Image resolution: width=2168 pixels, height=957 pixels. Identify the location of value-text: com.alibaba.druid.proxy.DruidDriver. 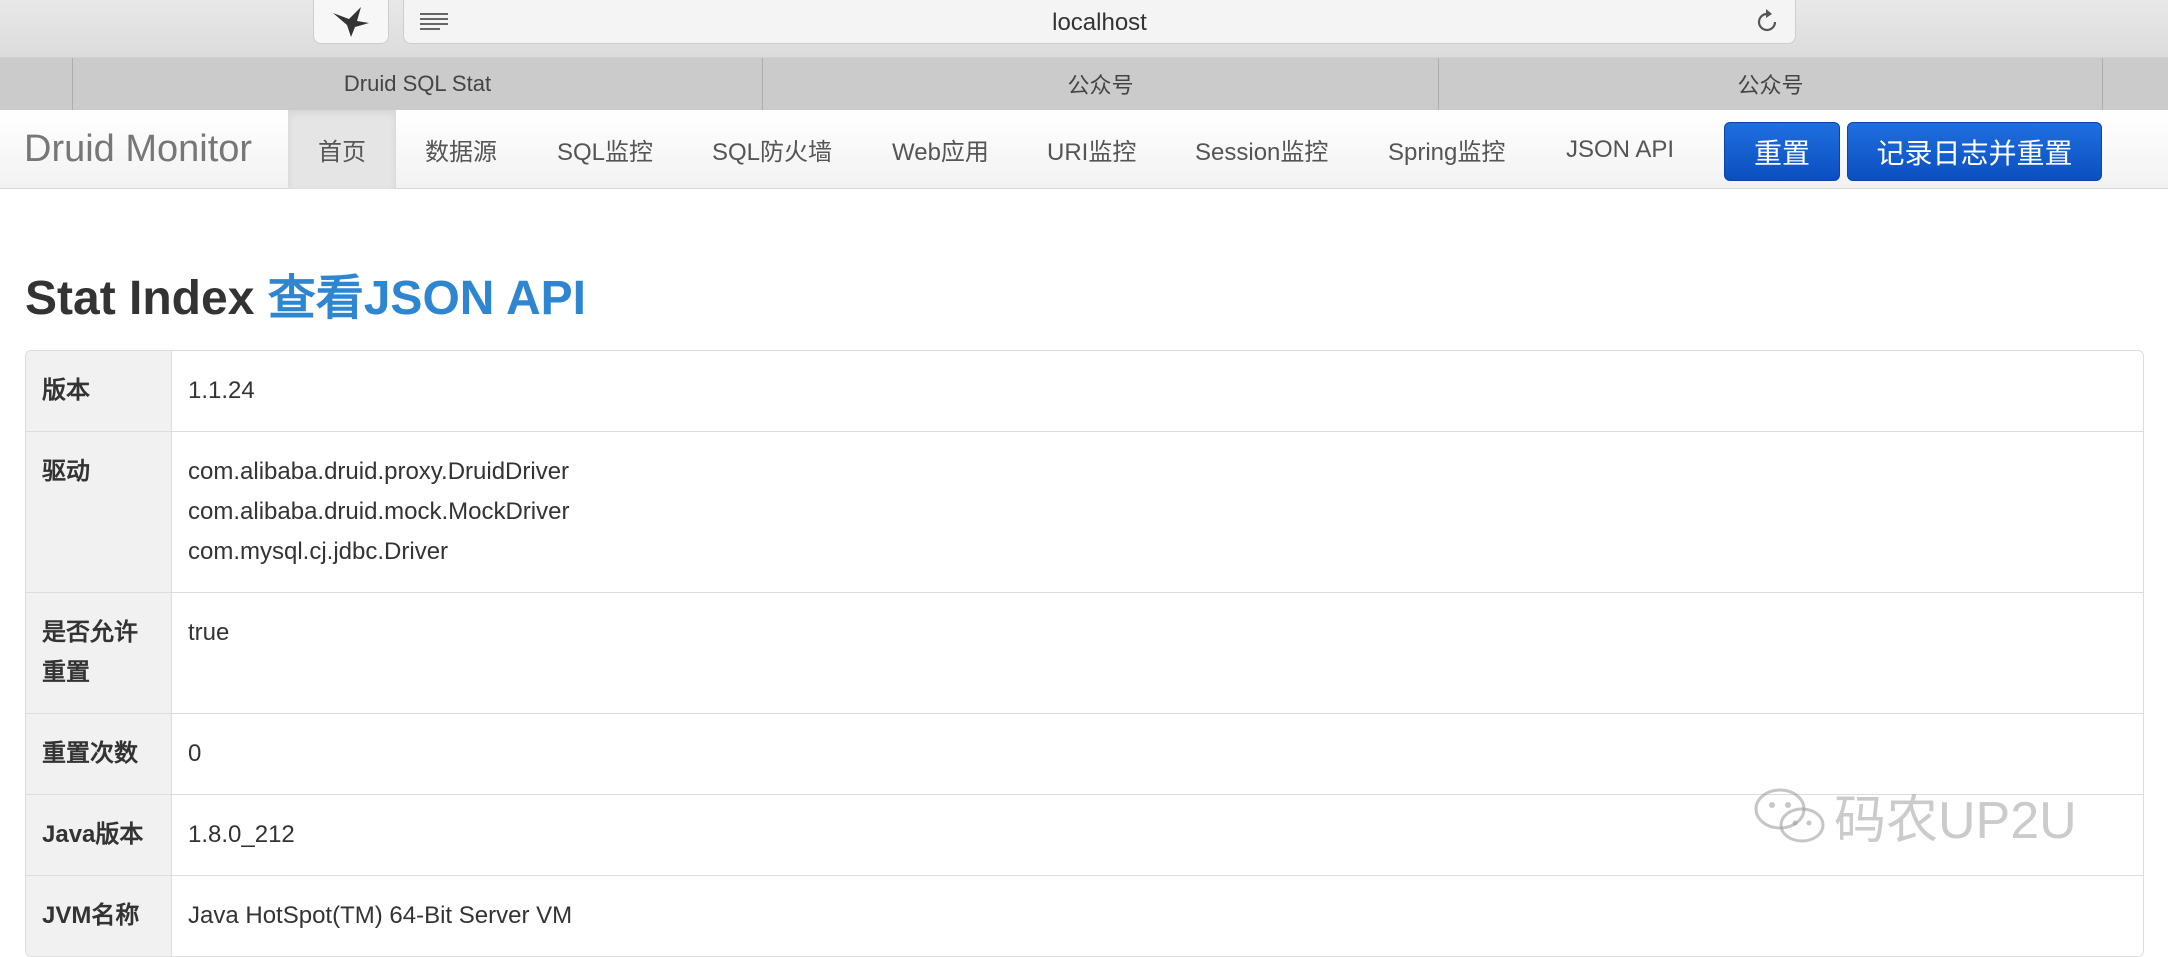
(379, 471).